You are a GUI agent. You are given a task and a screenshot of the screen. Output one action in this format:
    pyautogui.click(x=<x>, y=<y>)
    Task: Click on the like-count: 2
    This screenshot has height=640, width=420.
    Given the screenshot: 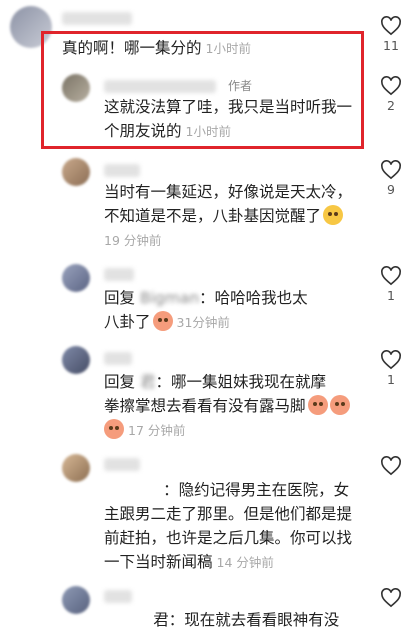 What is the action you would take?
    pyautogui.click(x=391, y=105)
    